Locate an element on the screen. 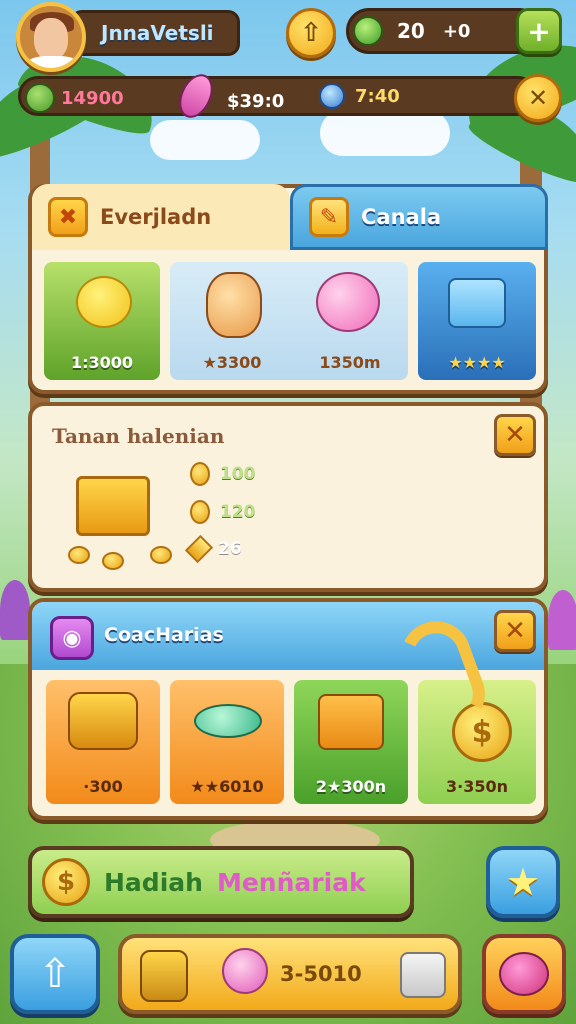  heart-creature-icon is located at coordinates (524, 974).